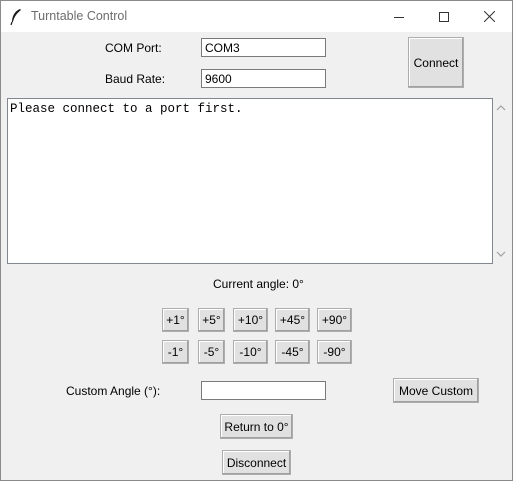  I want to click on connect-button-label: Connect, so click(436, 62).